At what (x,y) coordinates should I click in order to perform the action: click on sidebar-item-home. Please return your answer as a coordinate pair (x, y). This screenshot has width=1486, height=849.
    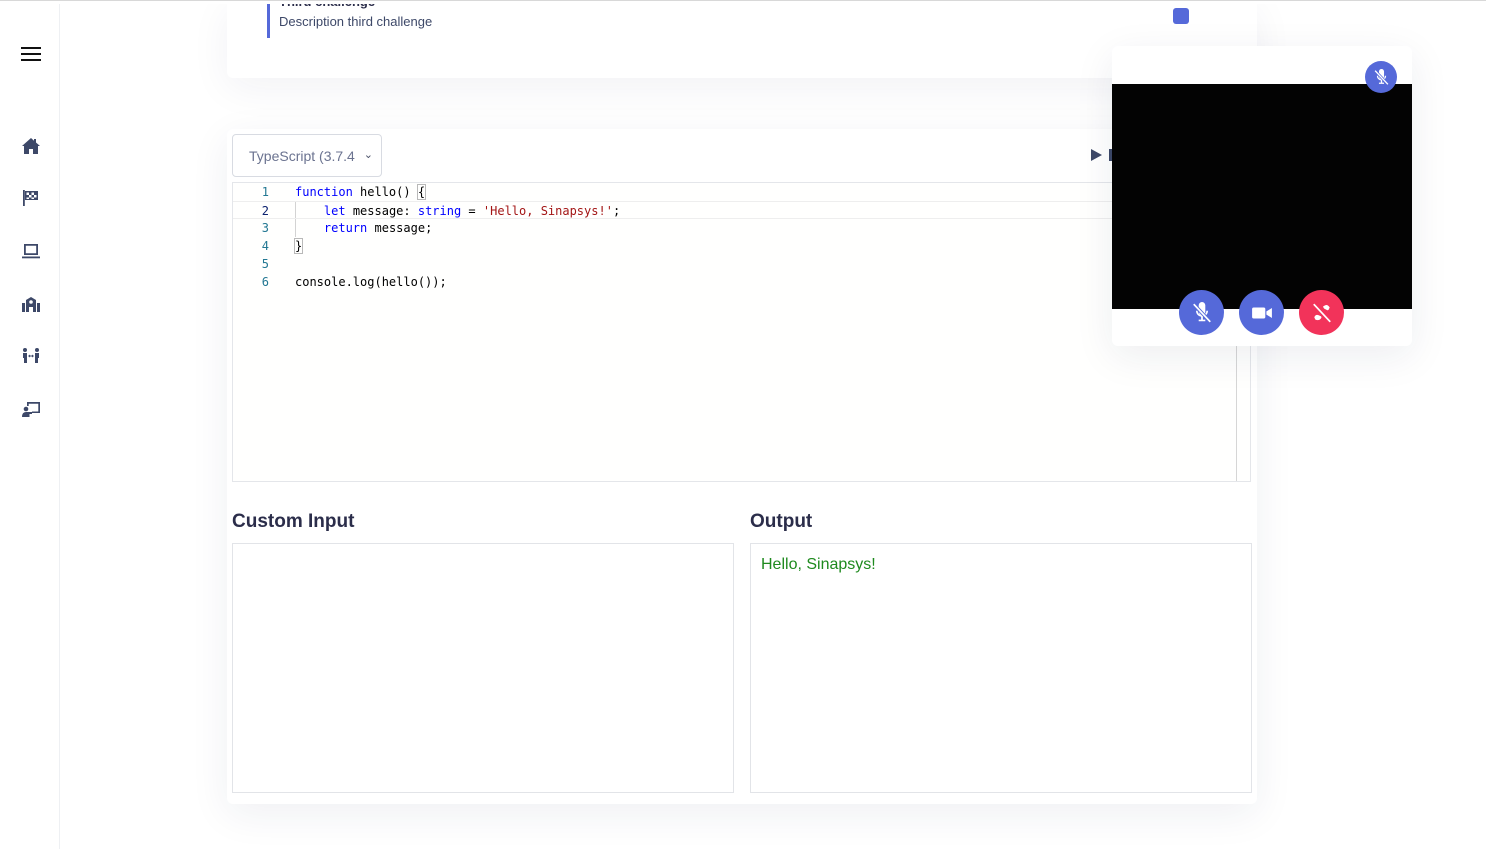
    Looking at the image, I should click on (31, 146).